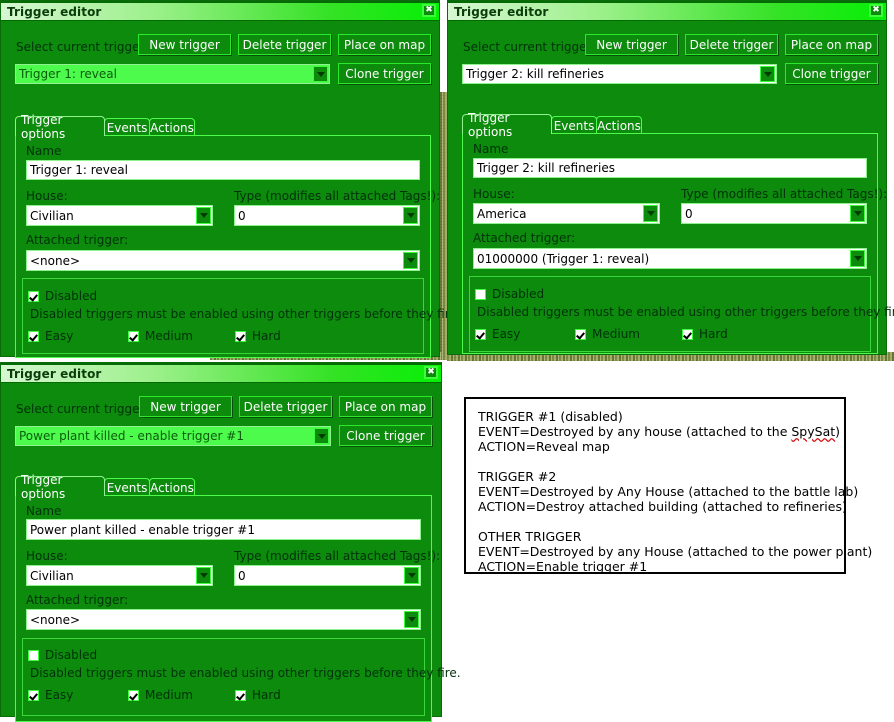 The width and height of the screenshot is (894, 722). I want to click on select-trigger-dropdown-2: Trigger 2: kill refineries, so click(619, 74).